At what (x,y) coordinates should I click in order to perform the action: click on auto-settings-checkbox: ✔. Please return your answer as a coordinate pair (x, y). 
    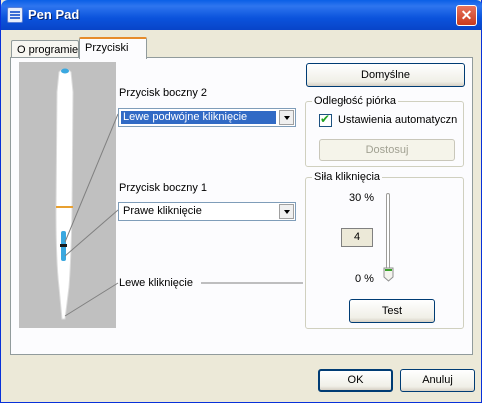
    Looking at the image, I should click on (325, 119).